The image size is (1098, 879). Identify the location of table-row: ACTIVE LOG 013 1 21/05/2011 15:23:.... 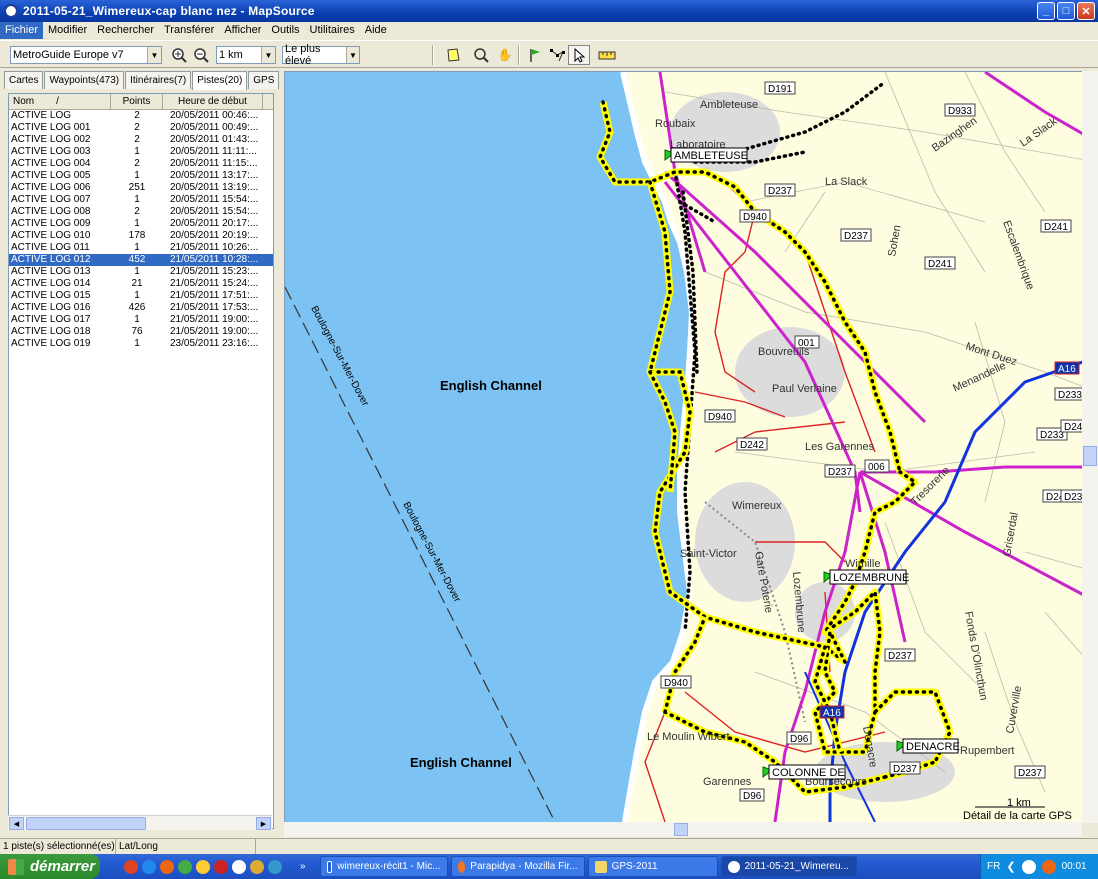
(141, 272).